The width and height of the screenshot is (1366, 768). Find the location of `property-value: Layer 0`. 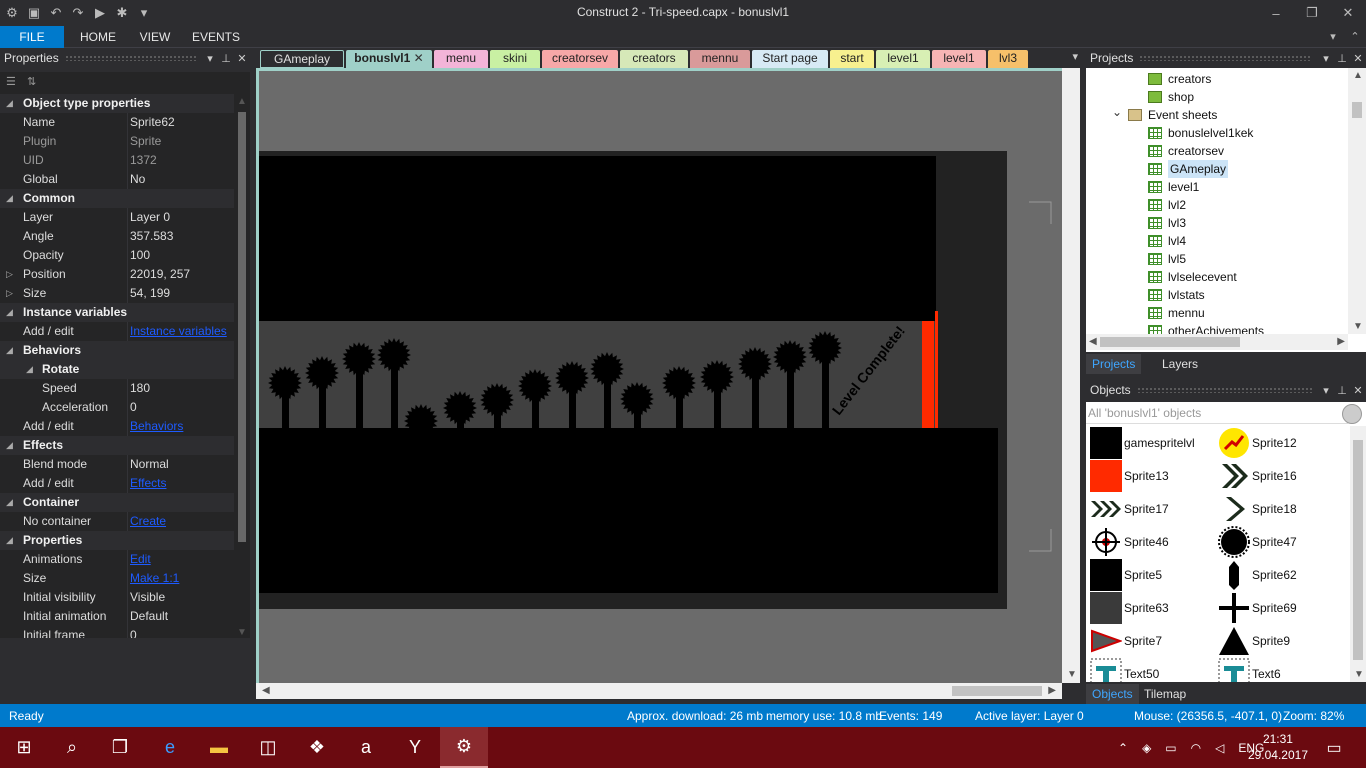

property-value: Layer 0 is located at coordinates (150, 217).